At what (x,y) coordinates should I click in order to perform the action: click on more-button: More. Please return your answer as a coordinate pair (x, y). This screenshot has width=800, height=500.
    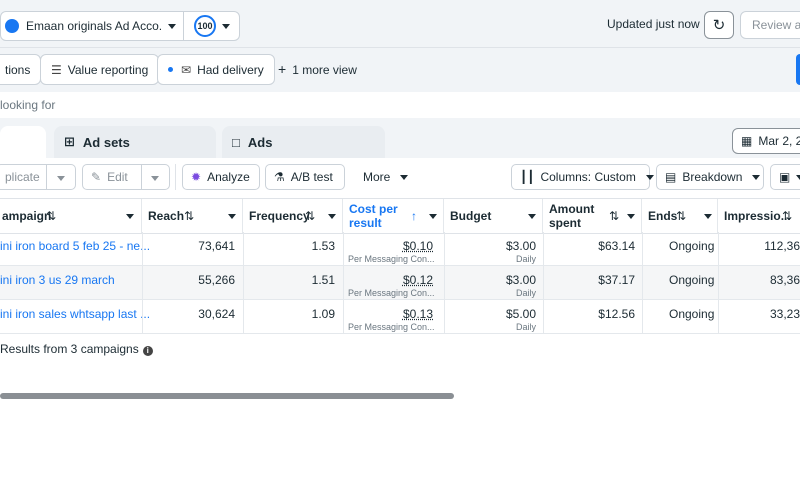
    Looking at the image, I should click on (383, 177).